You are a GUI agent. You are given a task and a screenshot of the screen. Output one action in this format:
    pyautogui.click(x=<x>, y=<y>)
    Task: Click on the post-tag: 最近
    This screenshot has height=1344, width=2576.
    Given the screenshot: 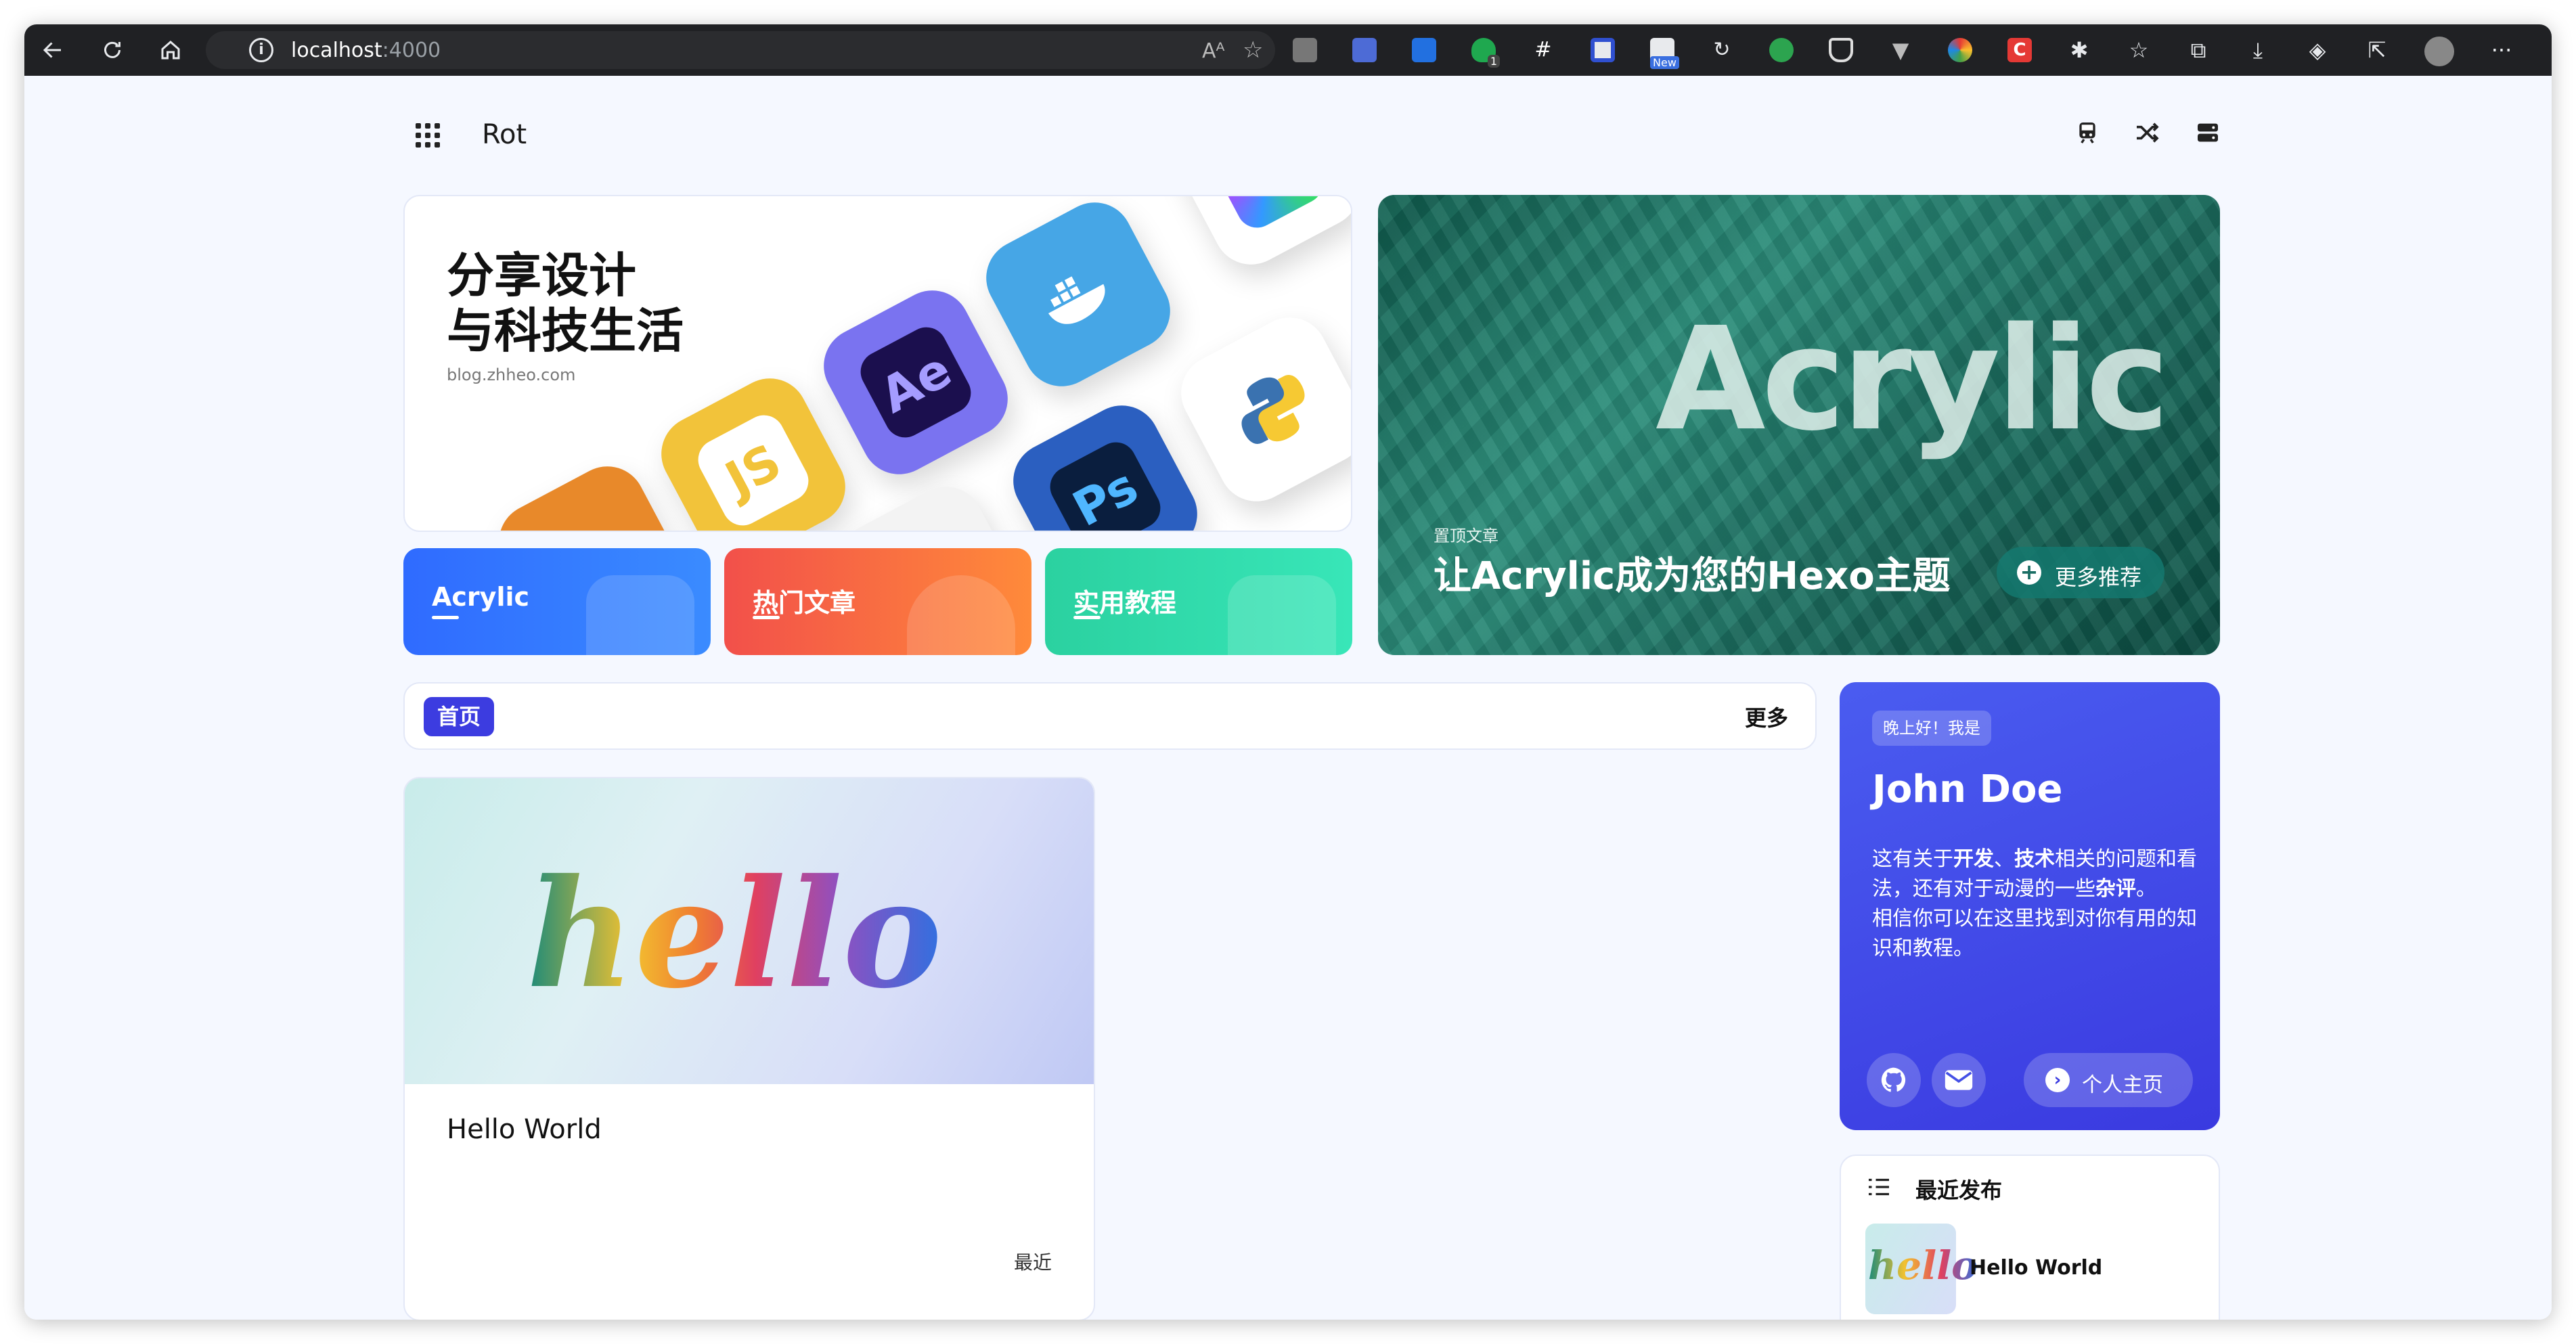 What is the action you would take?
    pyautogui.click(x=1033, y=1261)
    